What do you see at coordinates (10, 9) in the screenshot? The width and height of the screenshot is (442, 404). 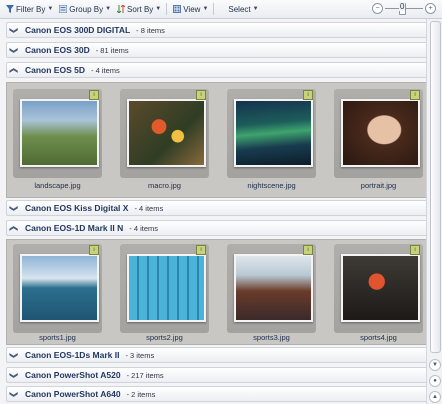 I see `funnel-icon` at bounding box center [10, 9].